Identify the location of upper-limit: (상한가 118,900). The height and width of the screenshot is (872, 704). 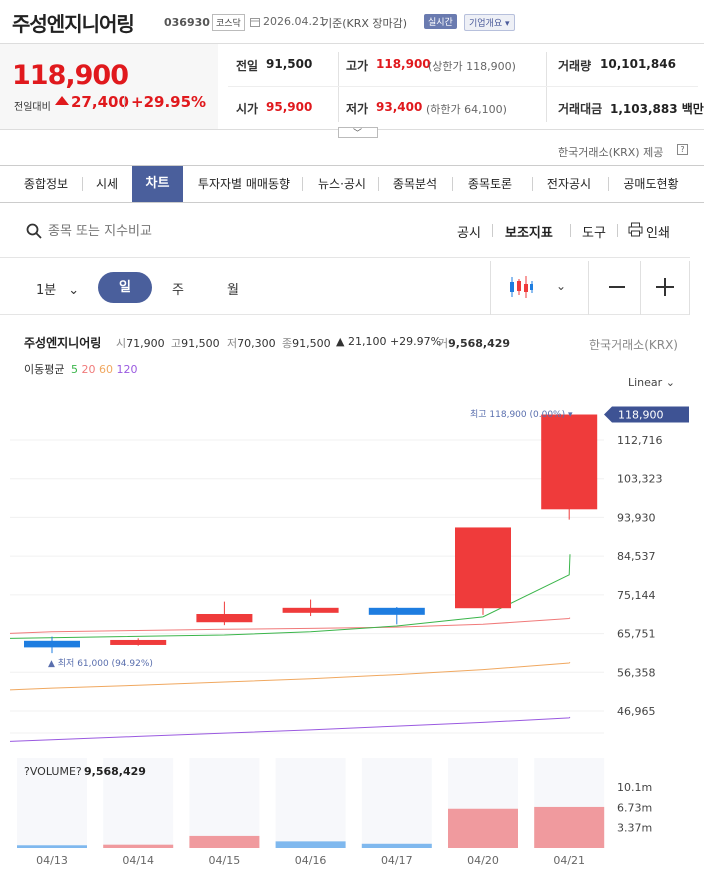
(472, 66).